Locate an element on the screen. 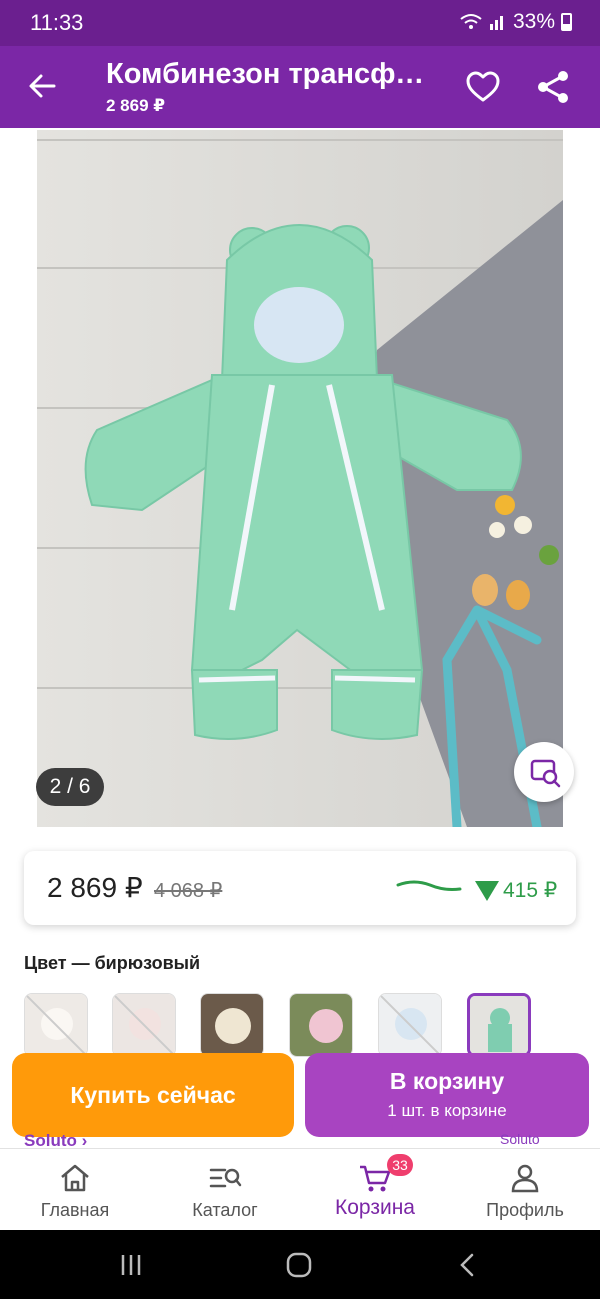 Image resolution: width=600 pixels, height=1299 pixels. add-to-cart-label: В корзину is located at coordinates (447, 1081).